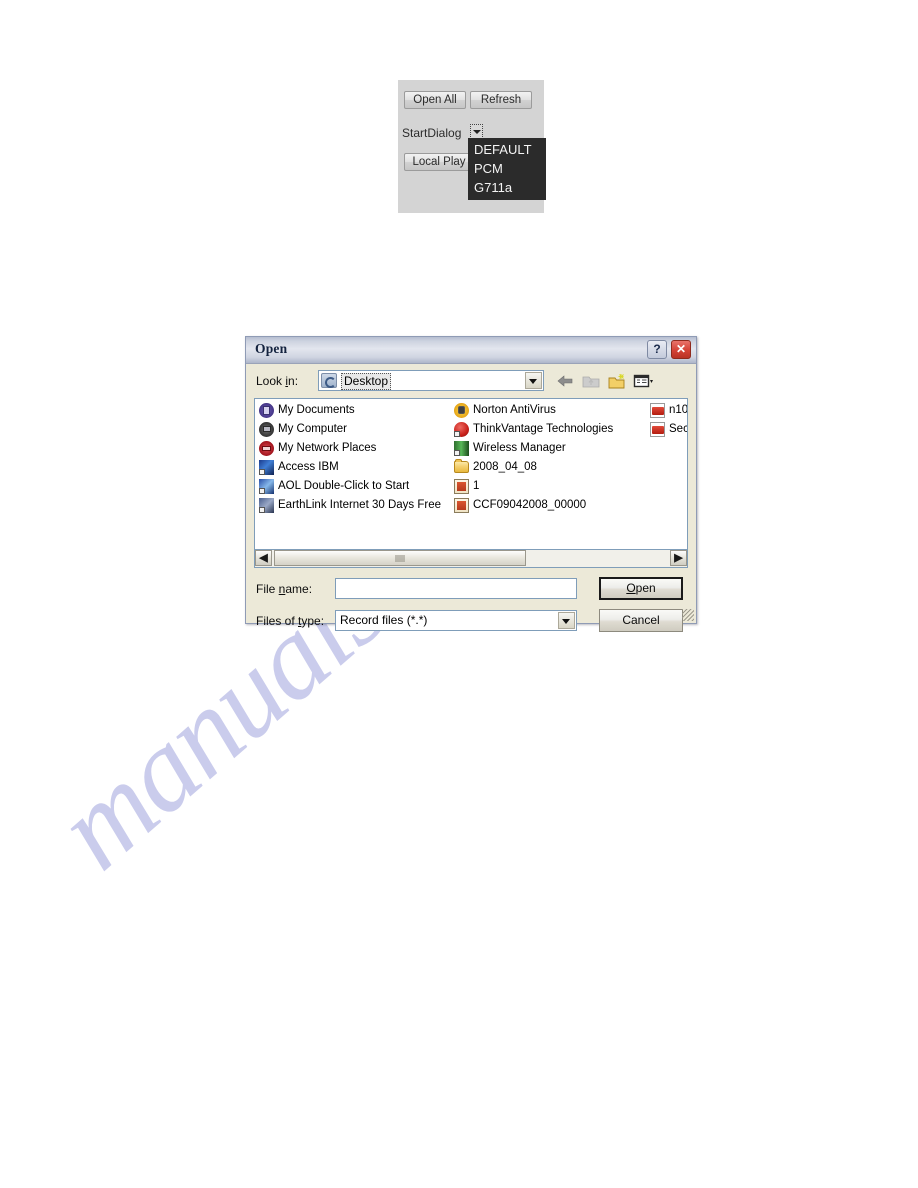  Describe the element at coordinates (271, 348) in the screenshot. I see `dialog-title: Open` at that location.